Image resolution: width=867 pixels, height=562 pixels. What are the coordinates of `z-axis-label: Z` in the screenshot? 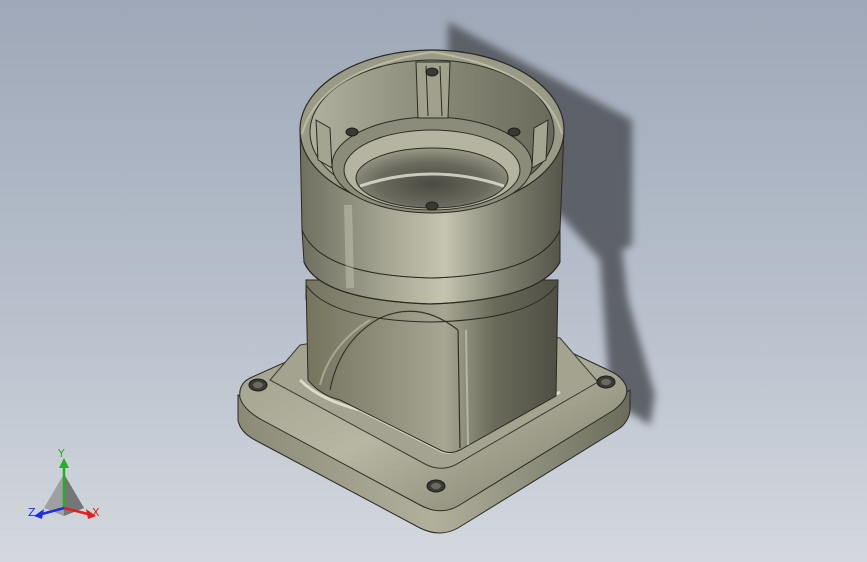 It's located at (32, 512).